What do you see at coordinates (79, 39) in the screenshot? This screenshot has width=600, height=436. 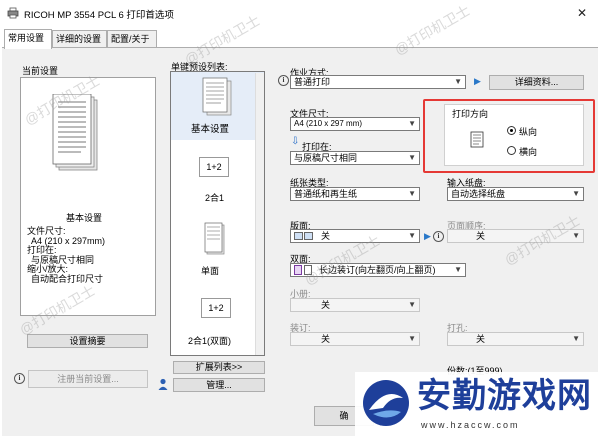 I see `tab-detailed: 详细的设置` at bounding box center [79, 39].